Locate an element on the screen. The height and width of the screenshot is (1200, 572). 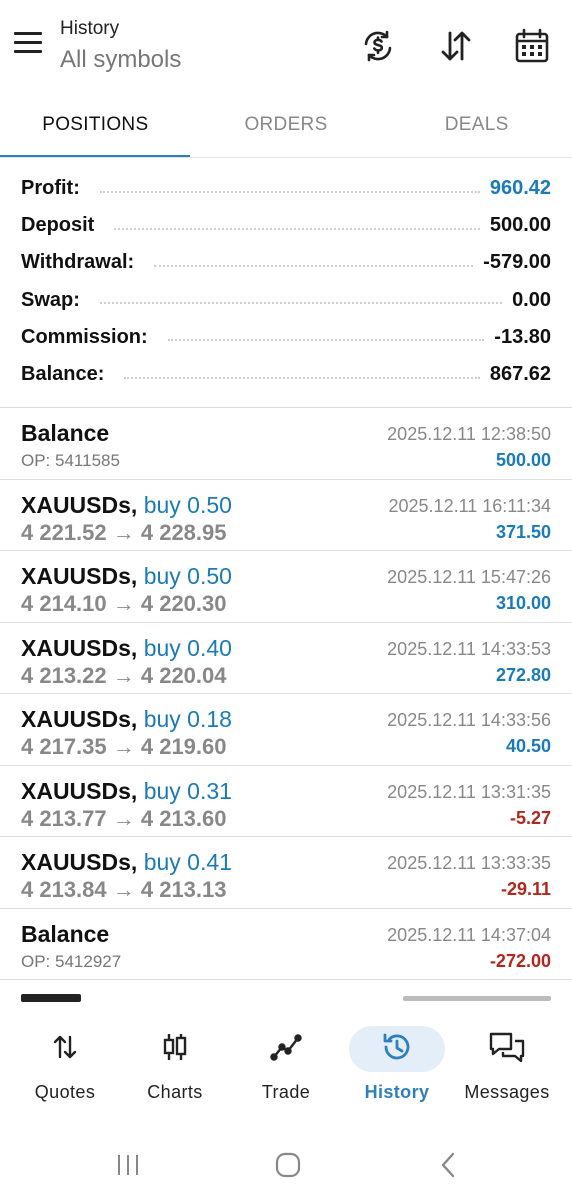
nav-label: History is located at coordinates (397, 1092).